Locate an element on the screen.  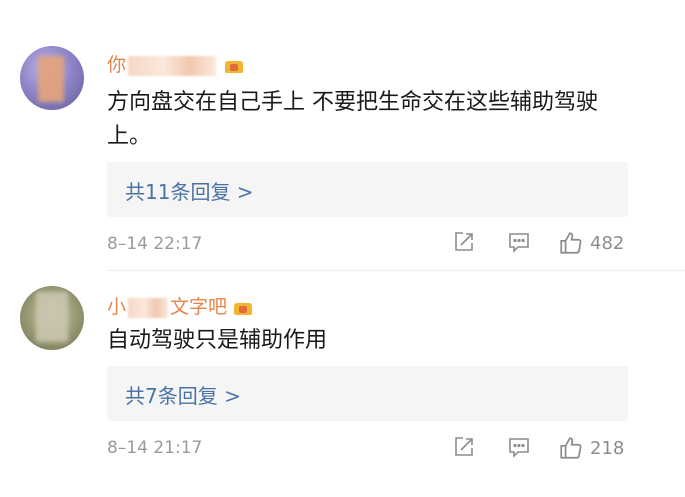
replies-box: 共11条回复 > is located at coordinates (367, 189).